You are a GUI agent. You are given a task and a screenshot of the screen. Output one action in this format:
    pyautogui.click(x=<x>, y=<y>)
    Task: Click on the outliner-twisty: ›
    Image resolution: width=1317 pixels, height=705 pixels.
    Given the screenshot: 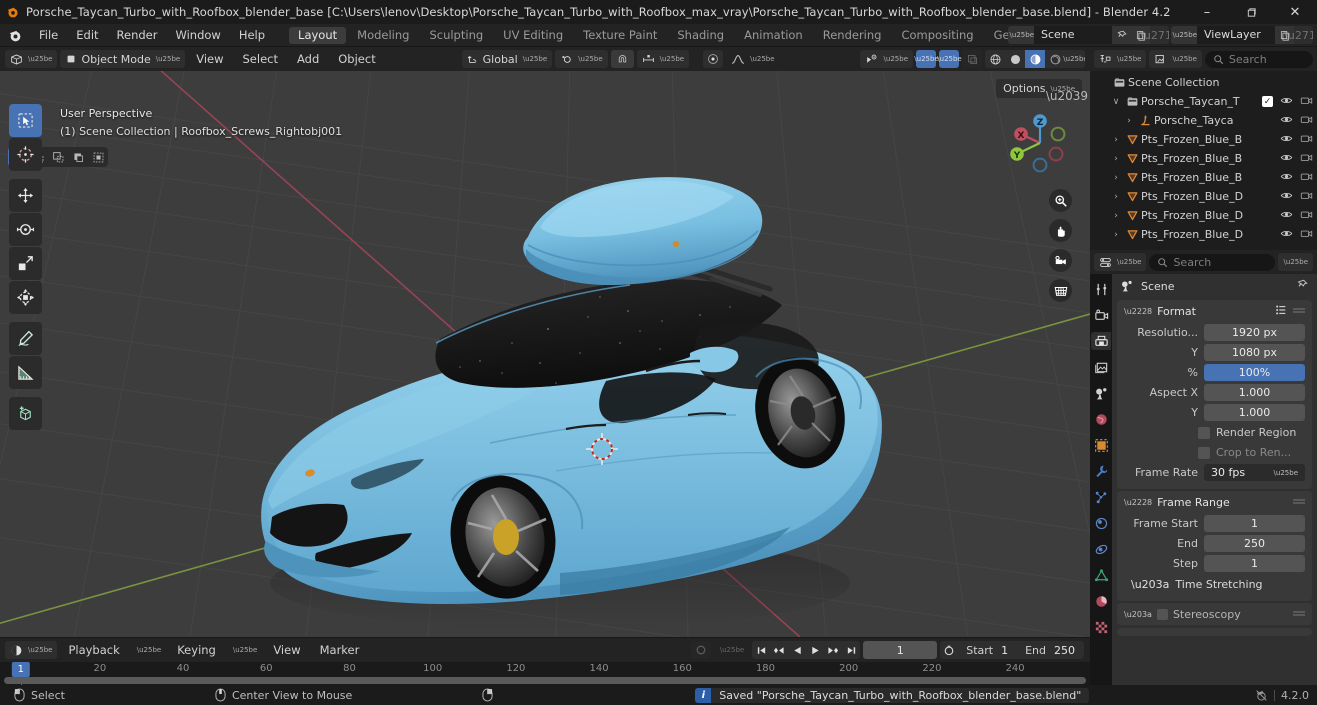 What is the action you would take?
    pyautogui.click(x=1116, y=159)
    